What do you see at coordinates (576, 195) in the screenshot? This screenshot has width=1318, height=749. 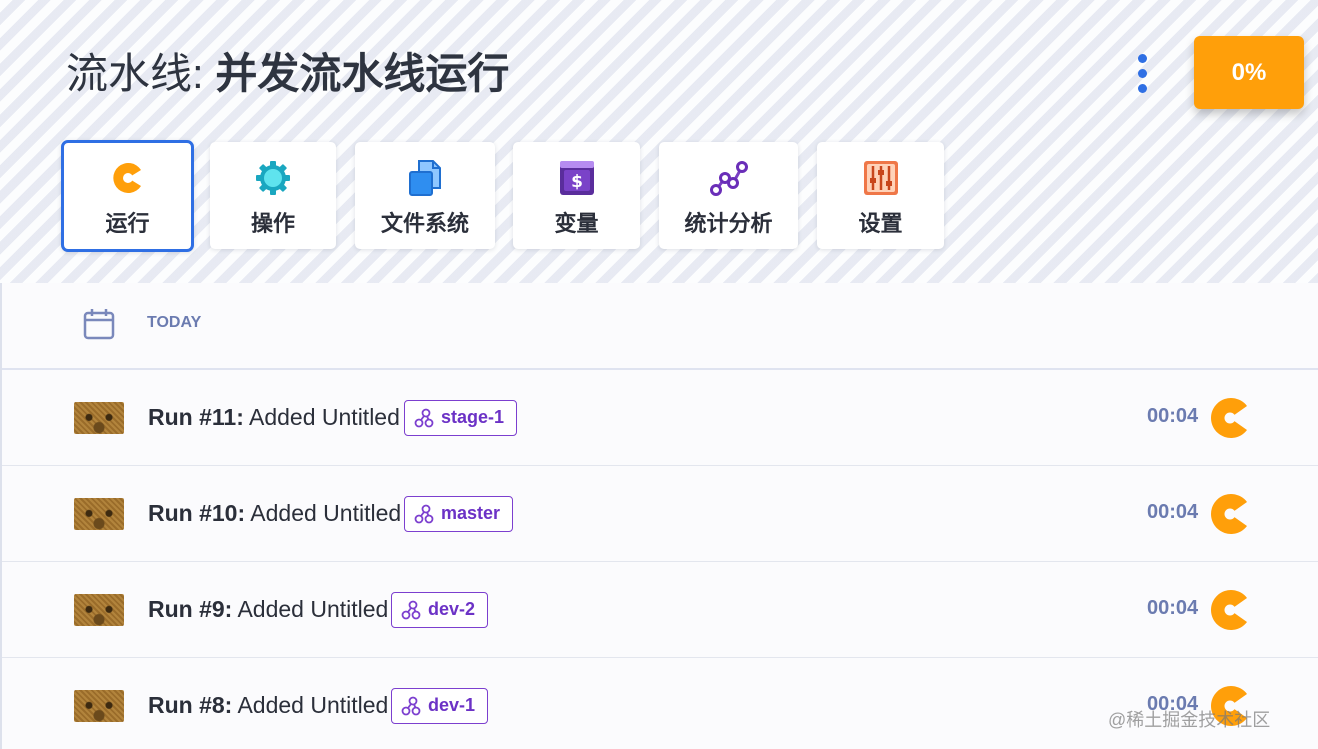 I see `tab-variables: $ 变量` at bounding box center [576, 195].